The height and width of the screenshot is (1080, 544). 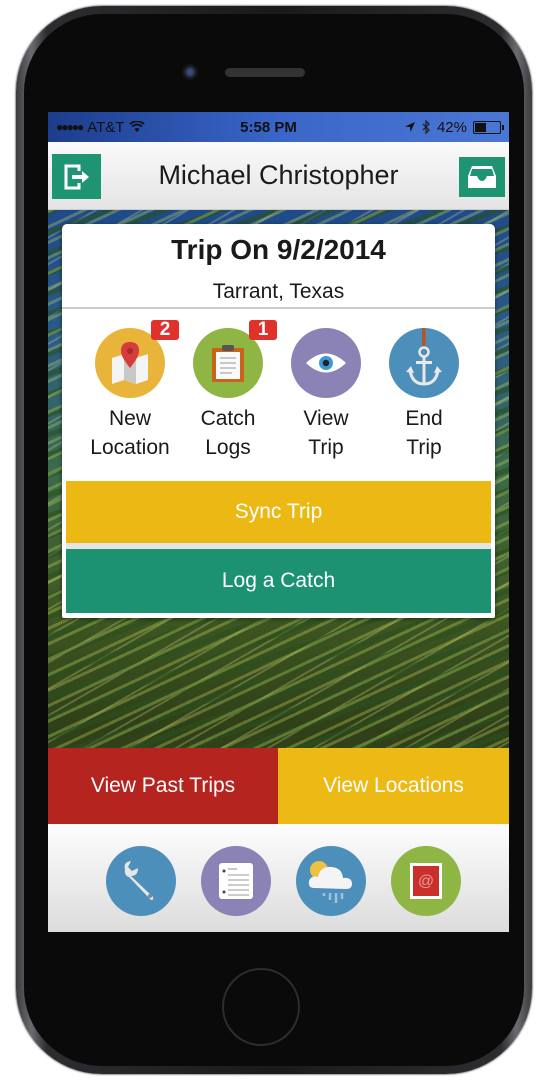 What do you see at coordinates (263, 330) in the screenshot?
I see `catch-logs-badge: 1` at bounding box center [263, 330].